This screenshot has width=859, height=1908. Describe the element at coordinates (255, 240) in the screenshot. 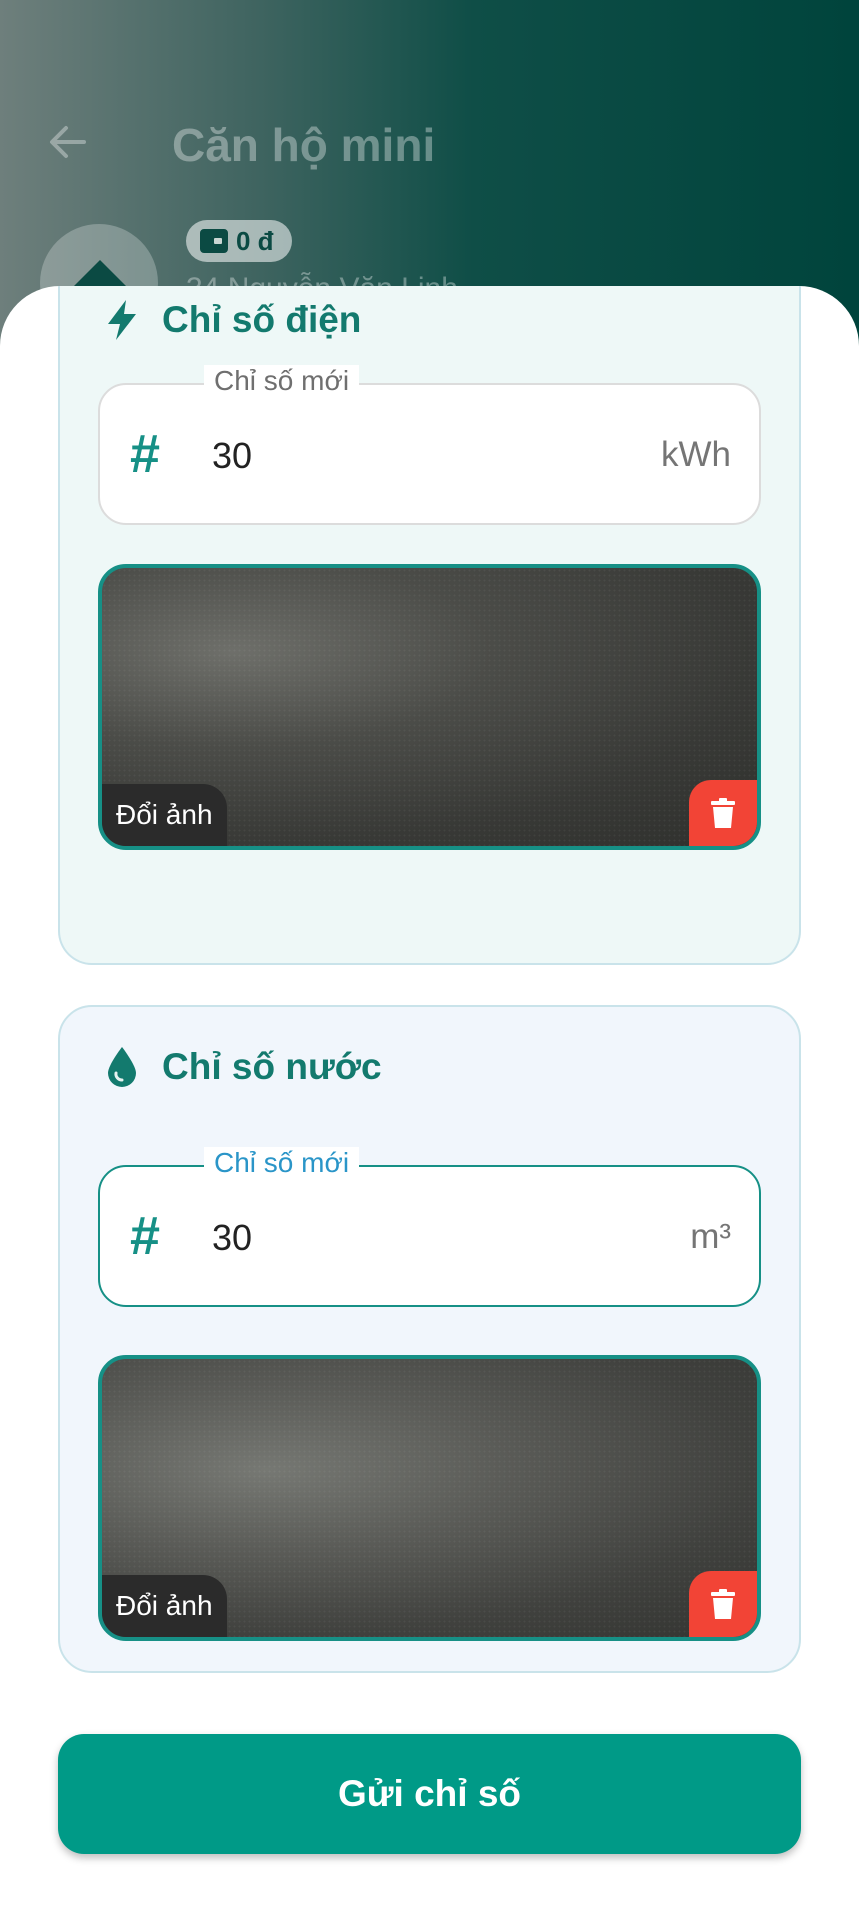

I see `balance-value: 0 đ` at that location.